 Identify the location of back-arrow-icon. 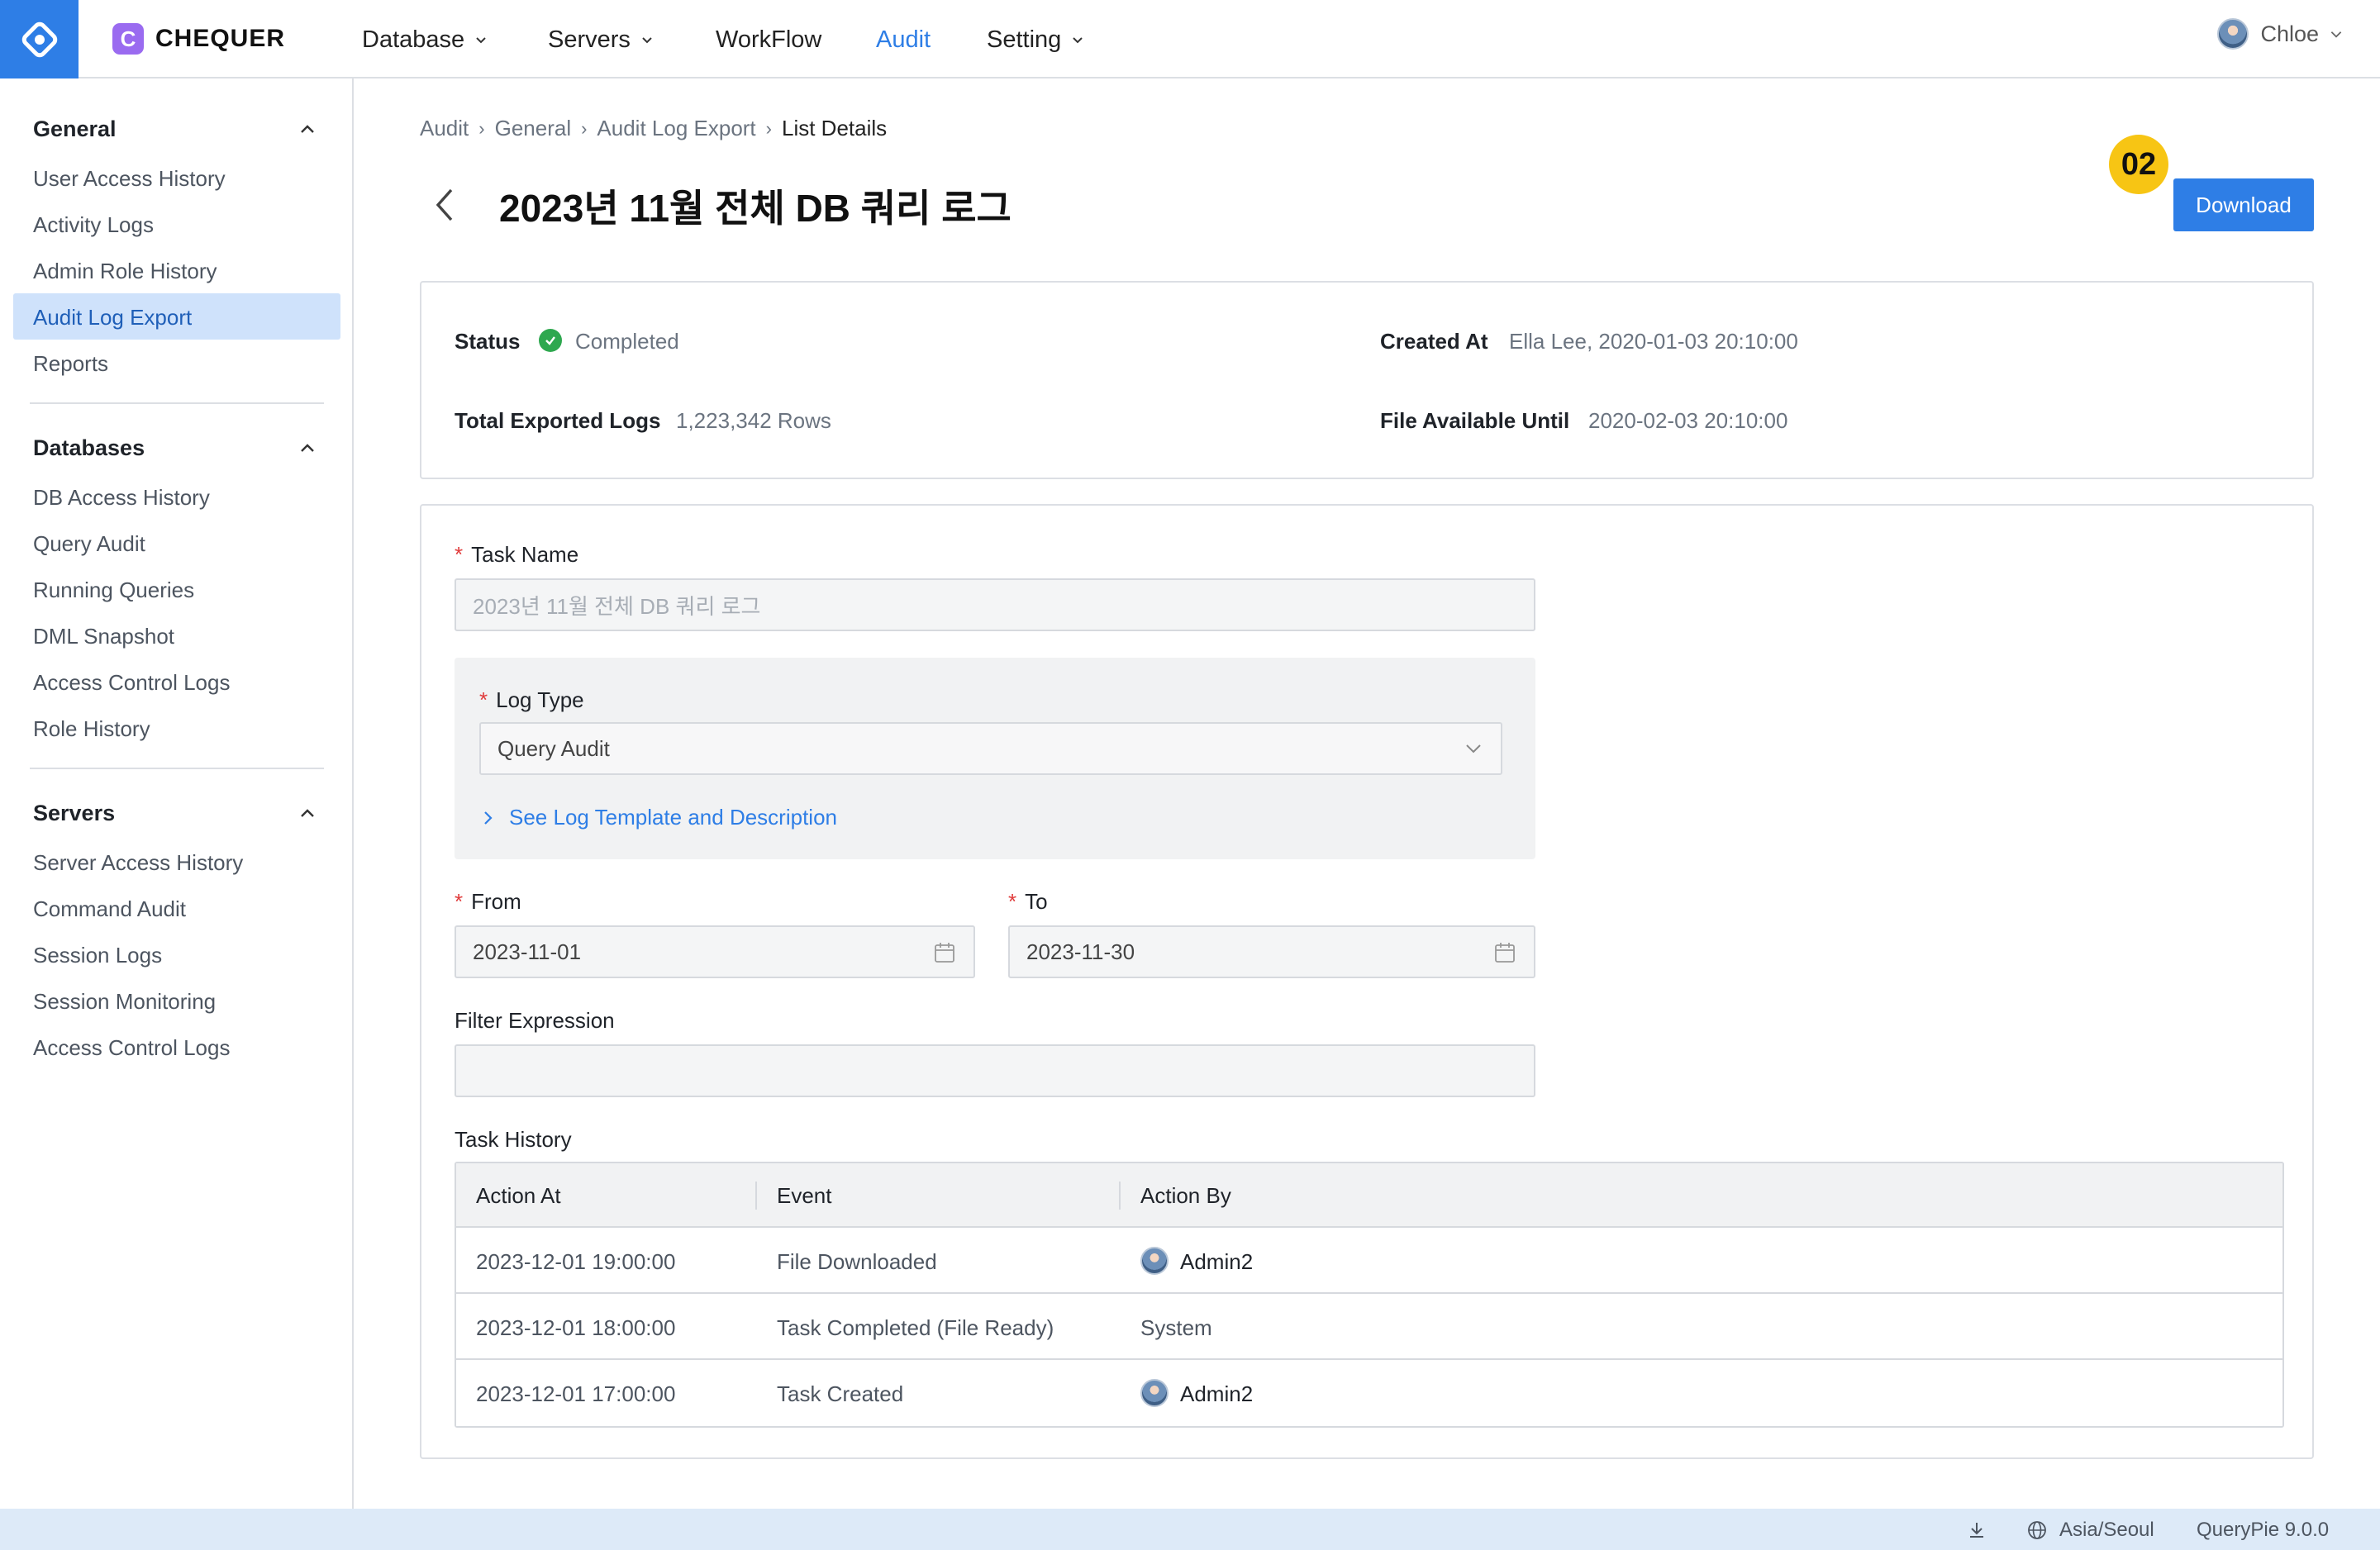
(446, 205).